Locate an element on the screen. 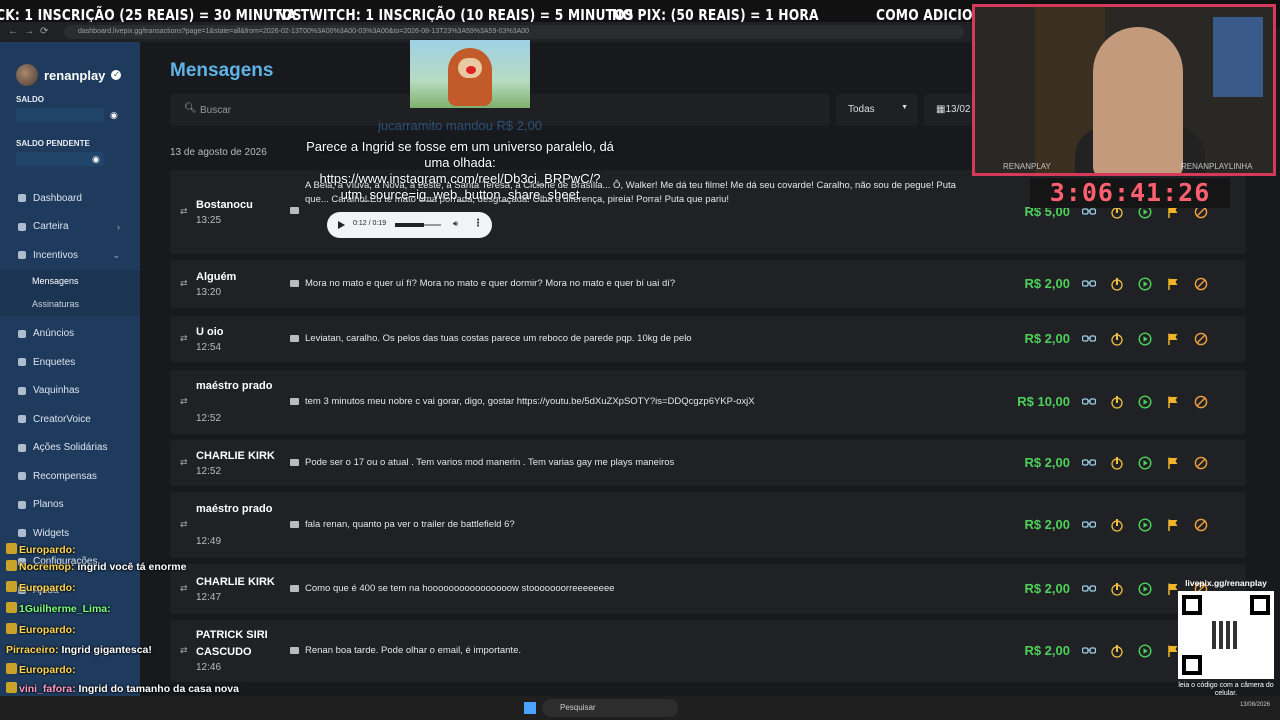  message-actions is located at coordinates (1145, 463).